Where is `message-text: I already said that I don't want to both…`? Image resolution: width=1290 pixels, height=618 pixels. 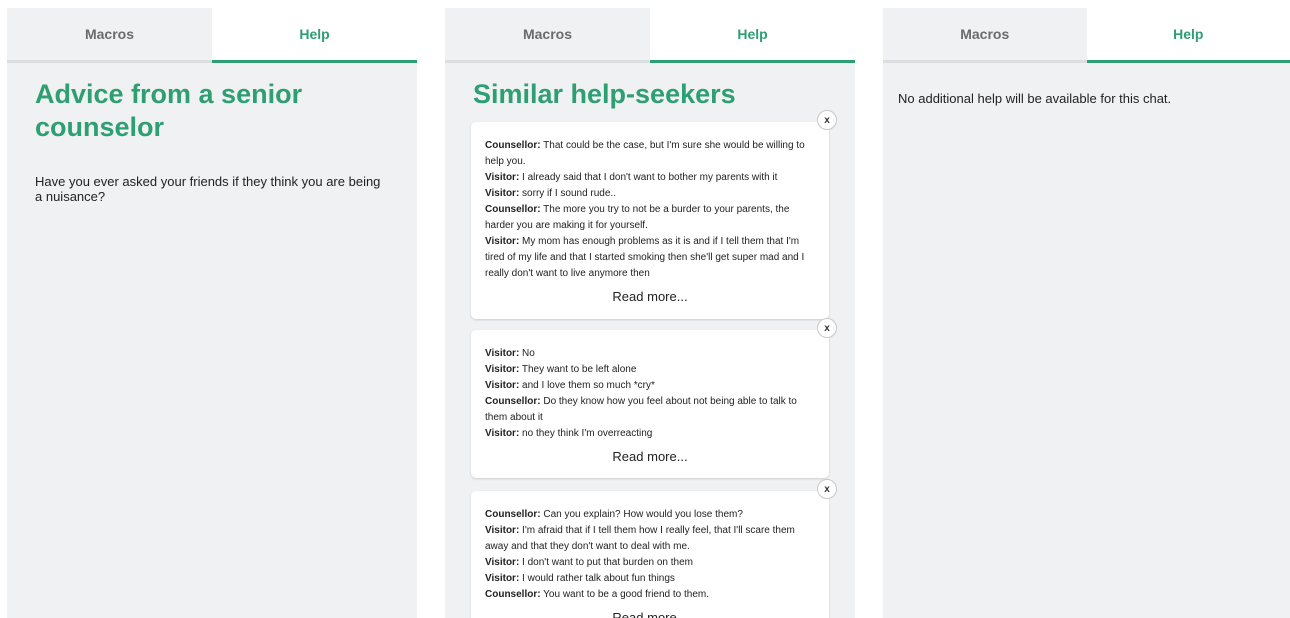
message-text: I already said that I don't want to both… is located at coordinates (648, 177).